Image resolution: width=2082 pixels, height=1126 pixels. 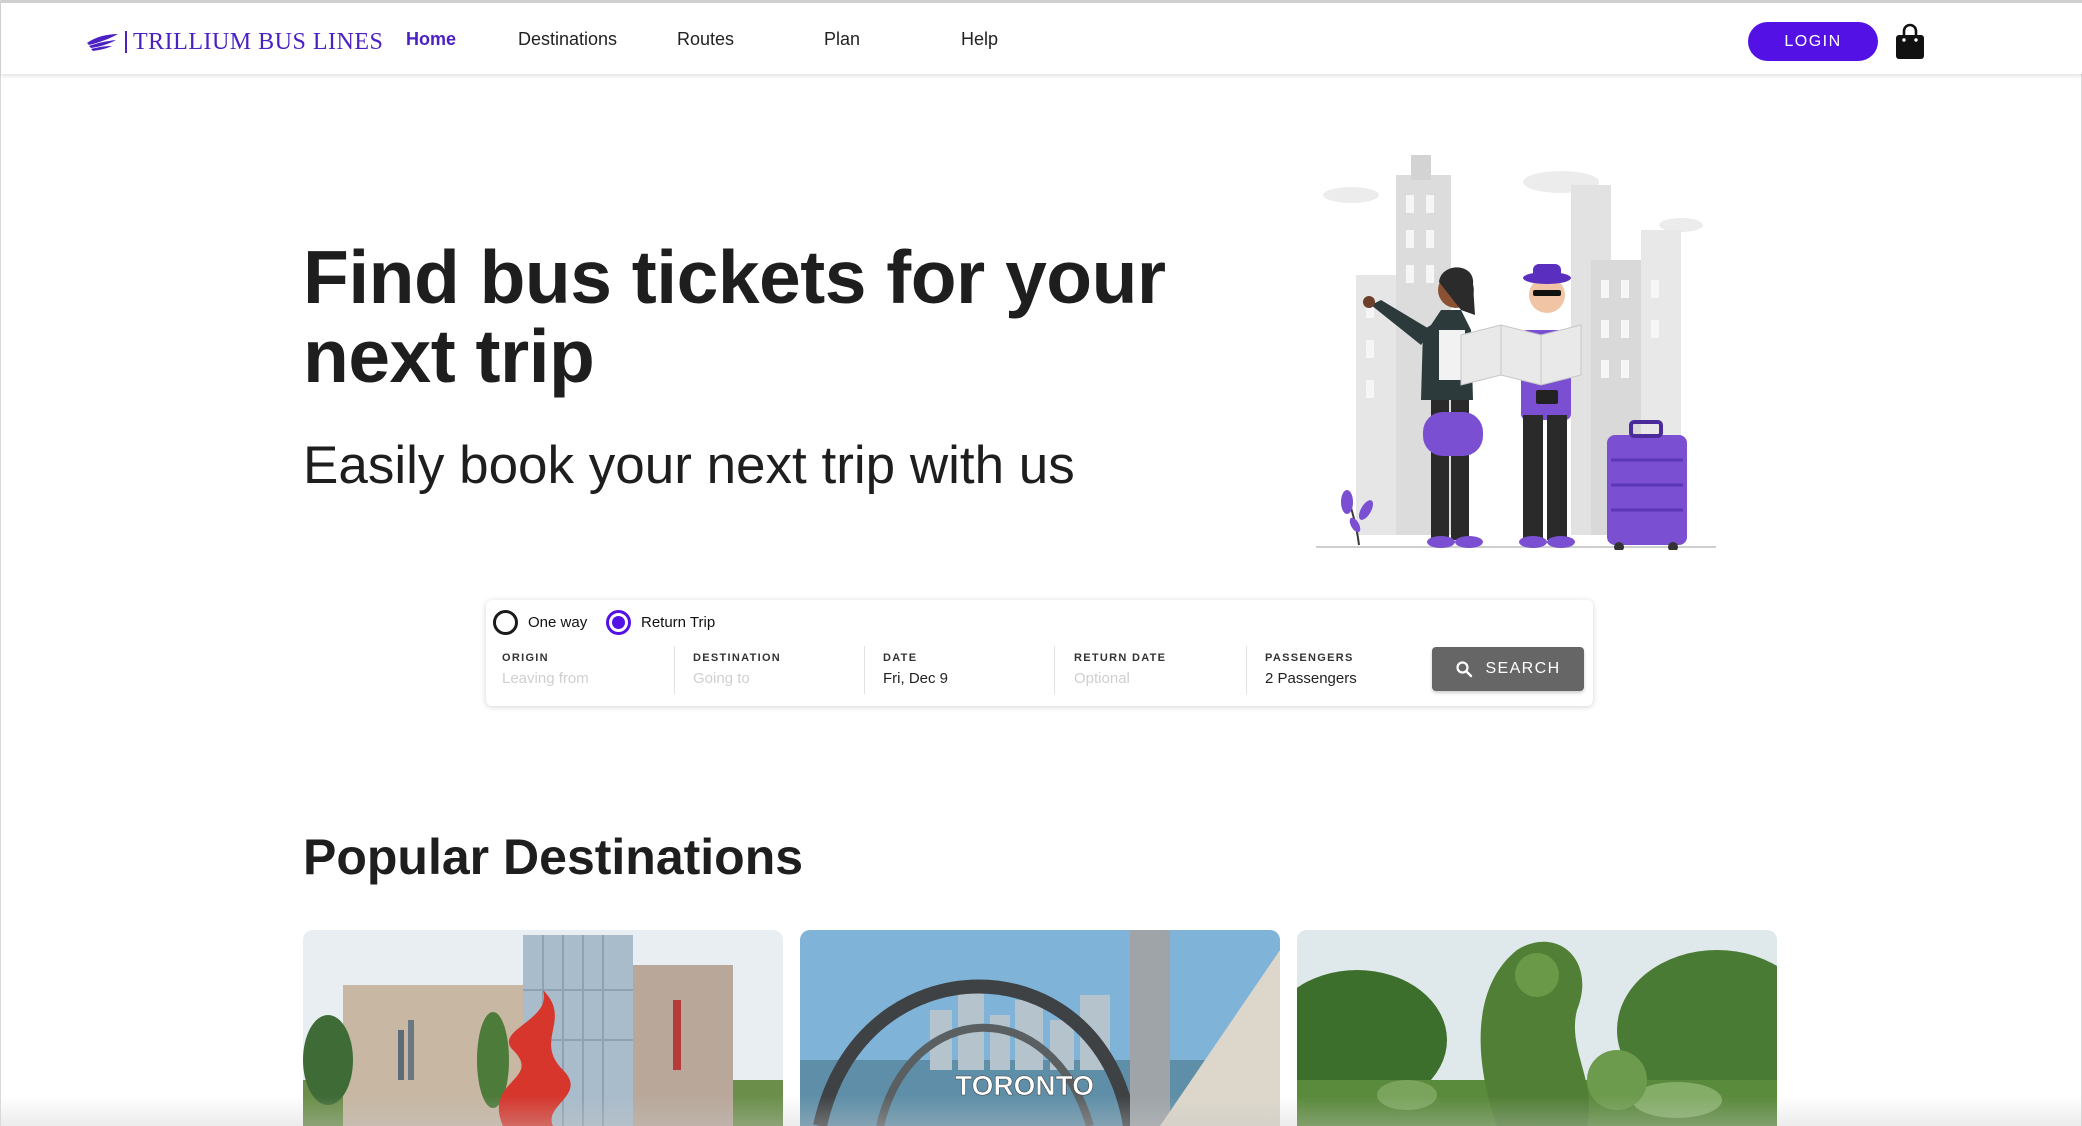 I want to click on search-button-label: SEARCH, so click(x=1523, y=668).